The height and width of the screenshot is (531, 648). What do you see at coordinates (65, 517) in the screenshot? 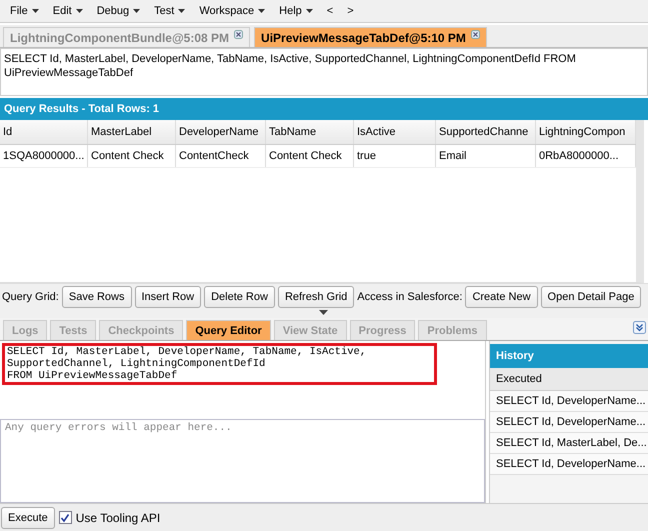
I see `checkbox` at bounding box center [65, 517].